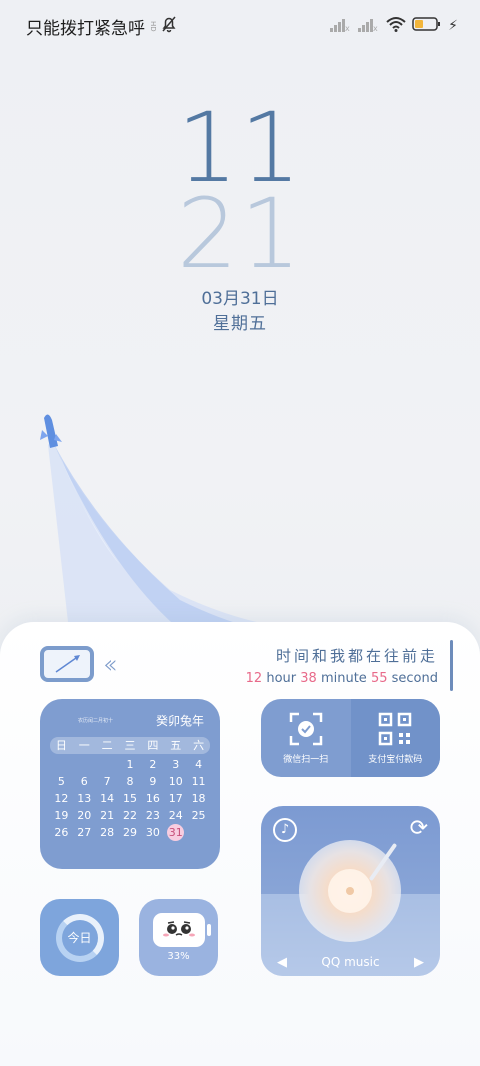 Image resolution: width=480 pixels, height=1066 pixels. What do you see at coordinates (181, 930) in the screenshot?
I see `battery-face-icon` at bounding box center [181, 930].